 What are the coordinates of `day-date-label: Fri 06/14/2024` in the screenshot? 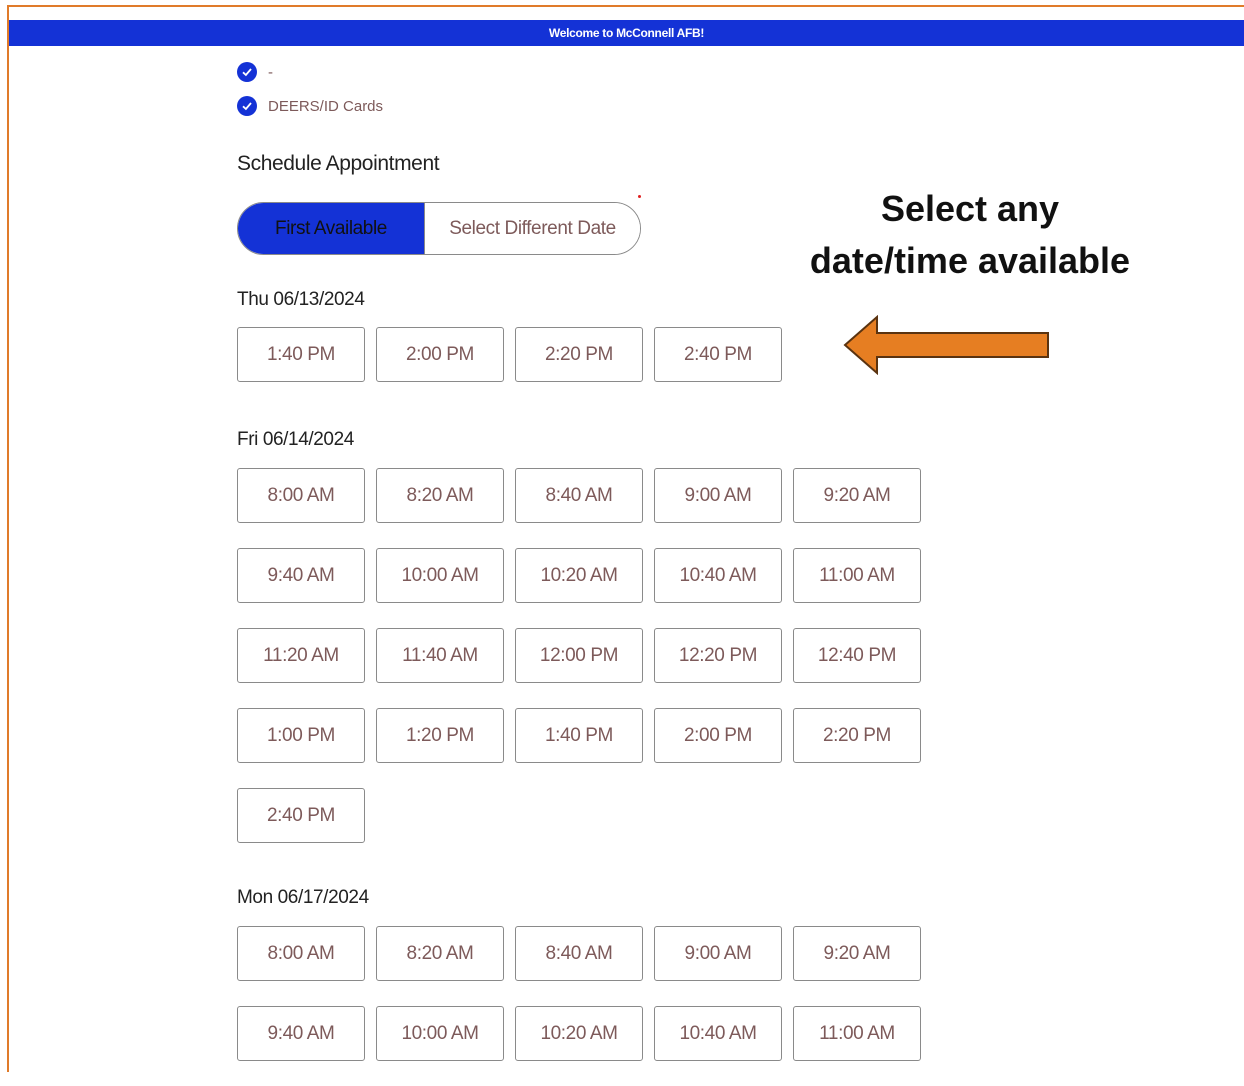 It's located at (295, 439).